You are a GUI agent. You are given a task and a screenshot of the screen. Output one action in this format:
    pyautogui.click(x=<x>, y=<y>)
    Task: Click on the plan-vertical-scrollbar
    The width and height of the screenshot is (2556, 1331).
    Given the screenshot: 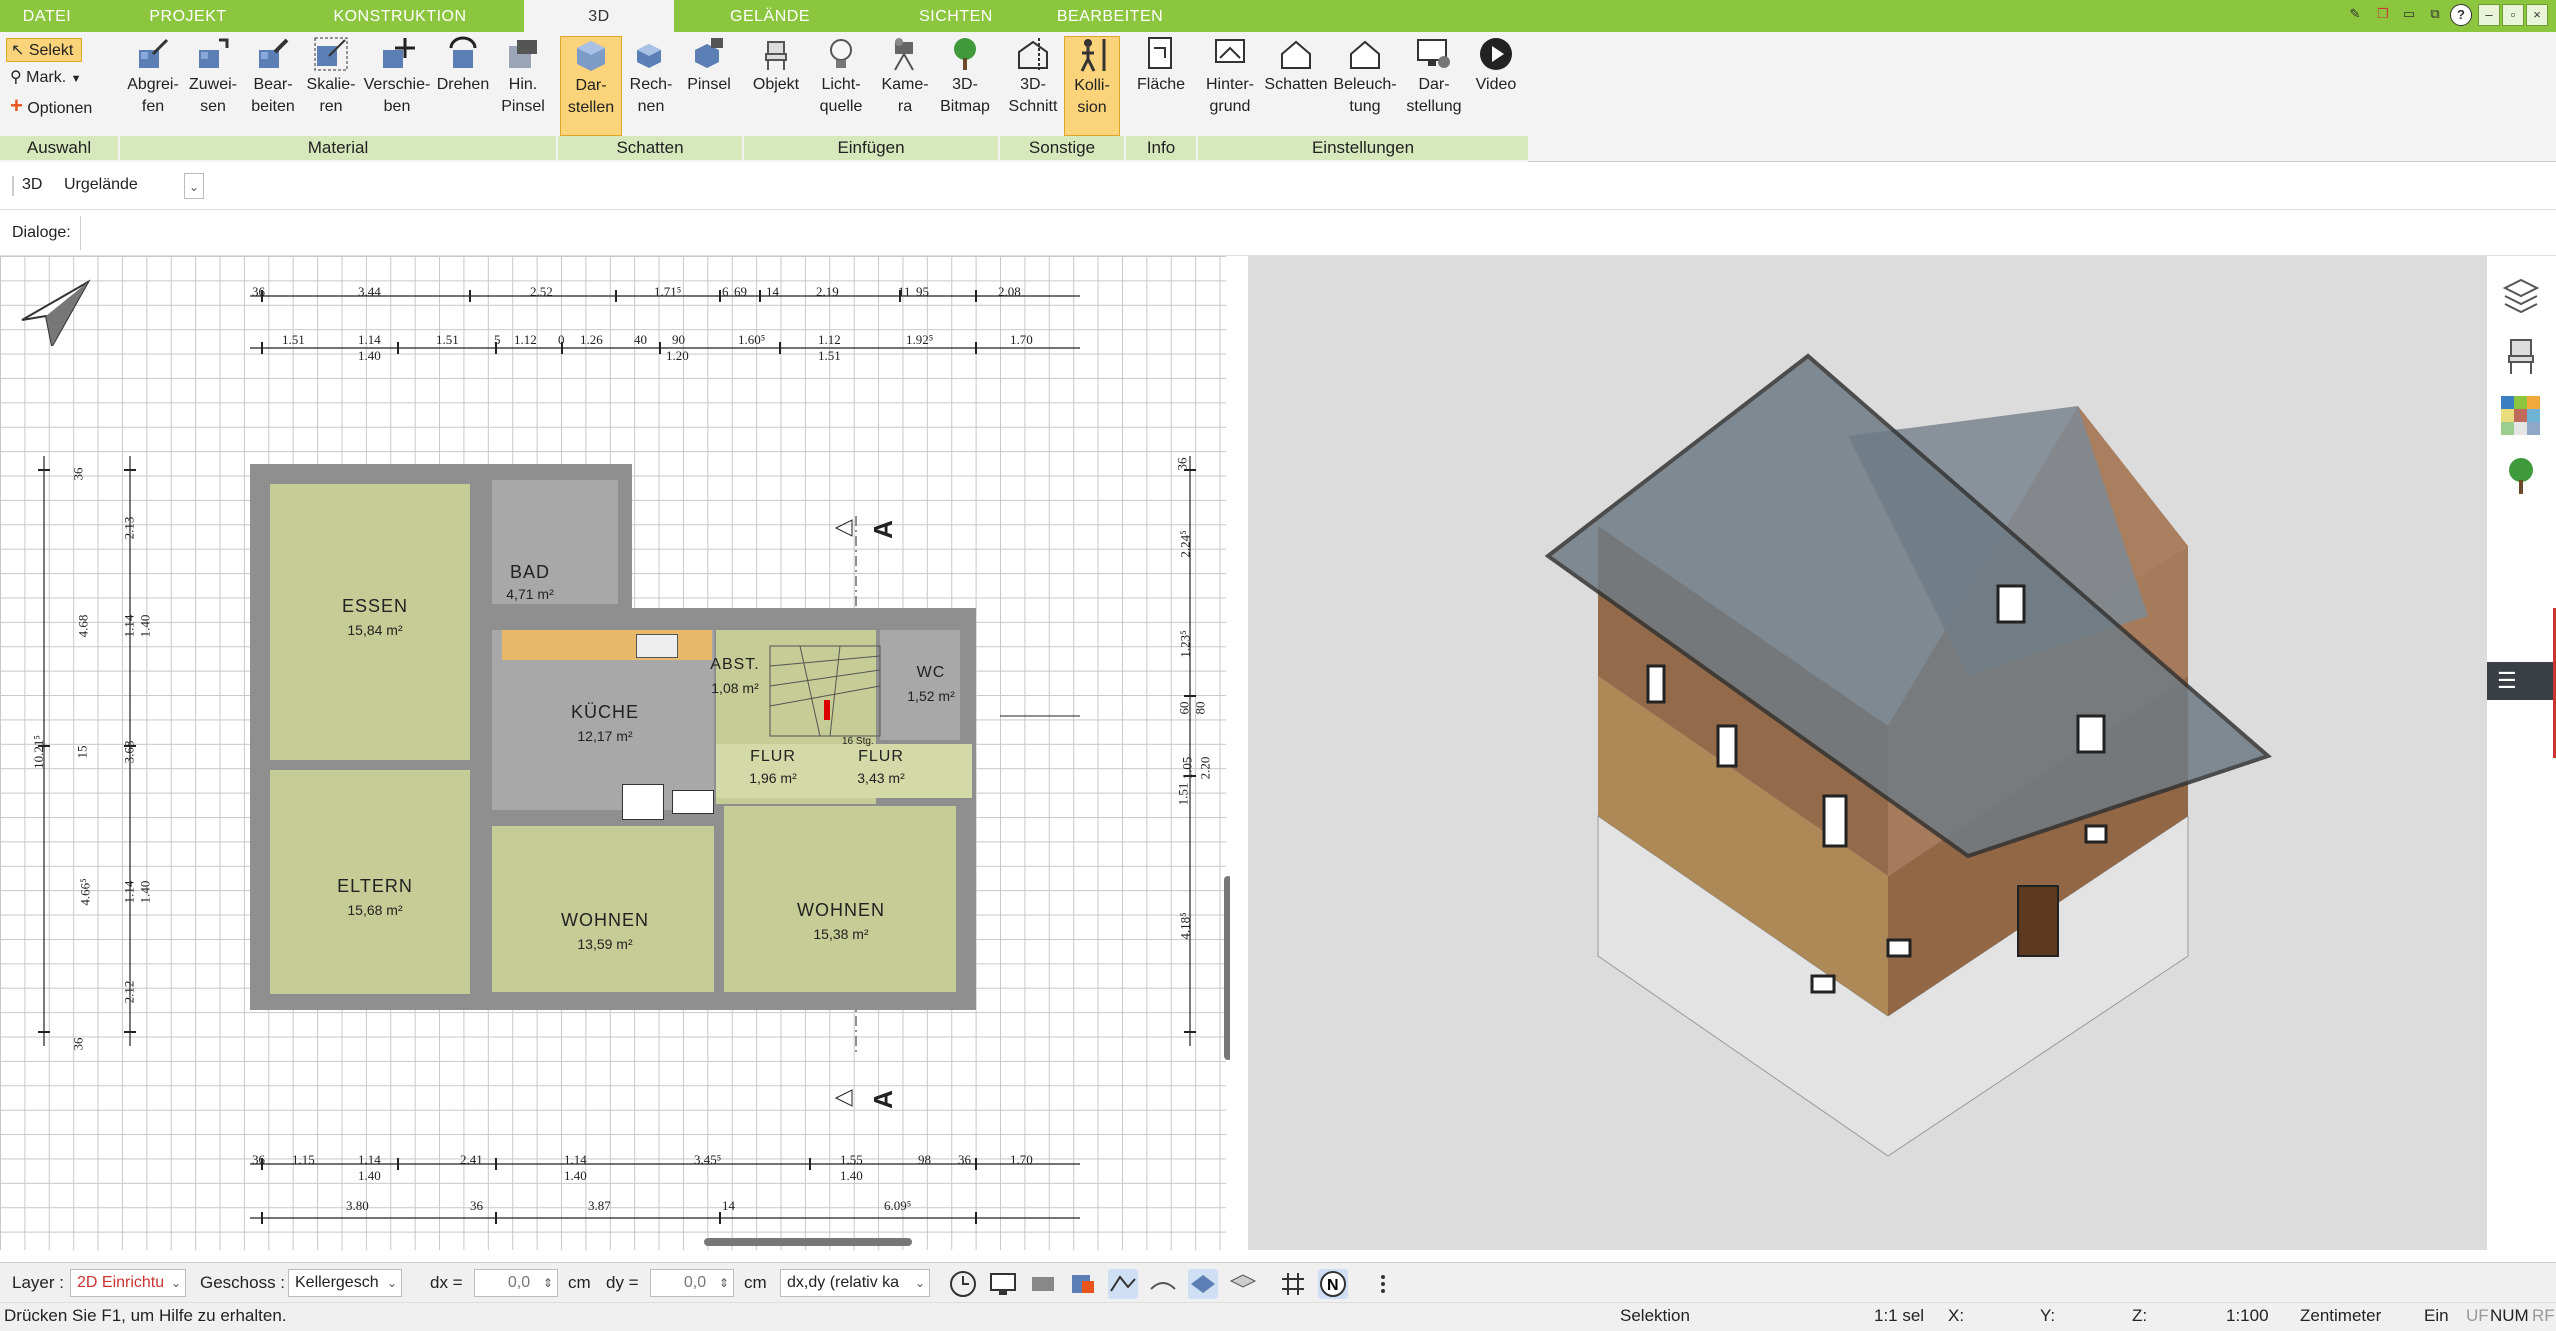 What is the action you would take?
    pyautogui.click(x=1227, y=968)
    